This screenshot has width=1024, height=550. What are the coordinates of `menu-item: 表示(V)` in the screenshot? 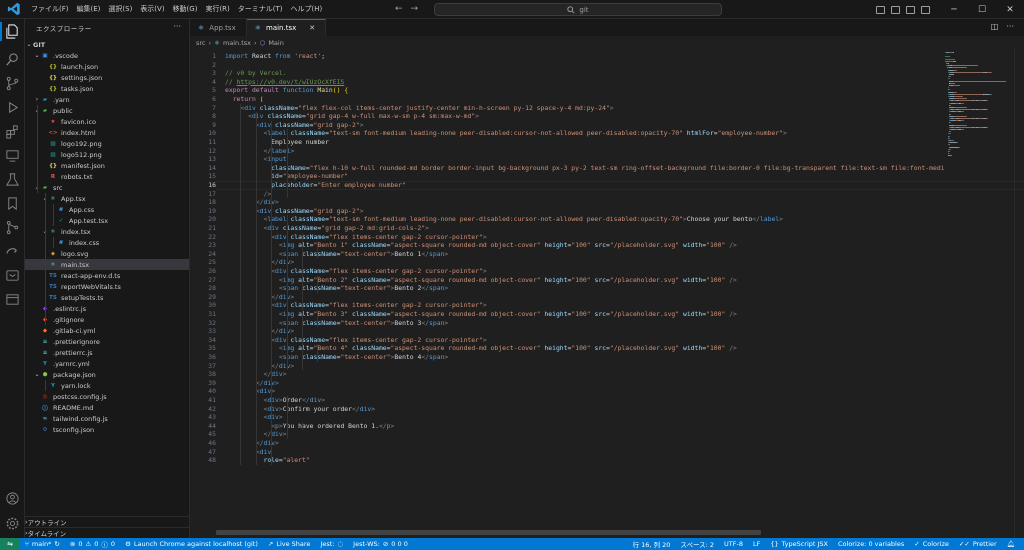 It's located at (152, 9).